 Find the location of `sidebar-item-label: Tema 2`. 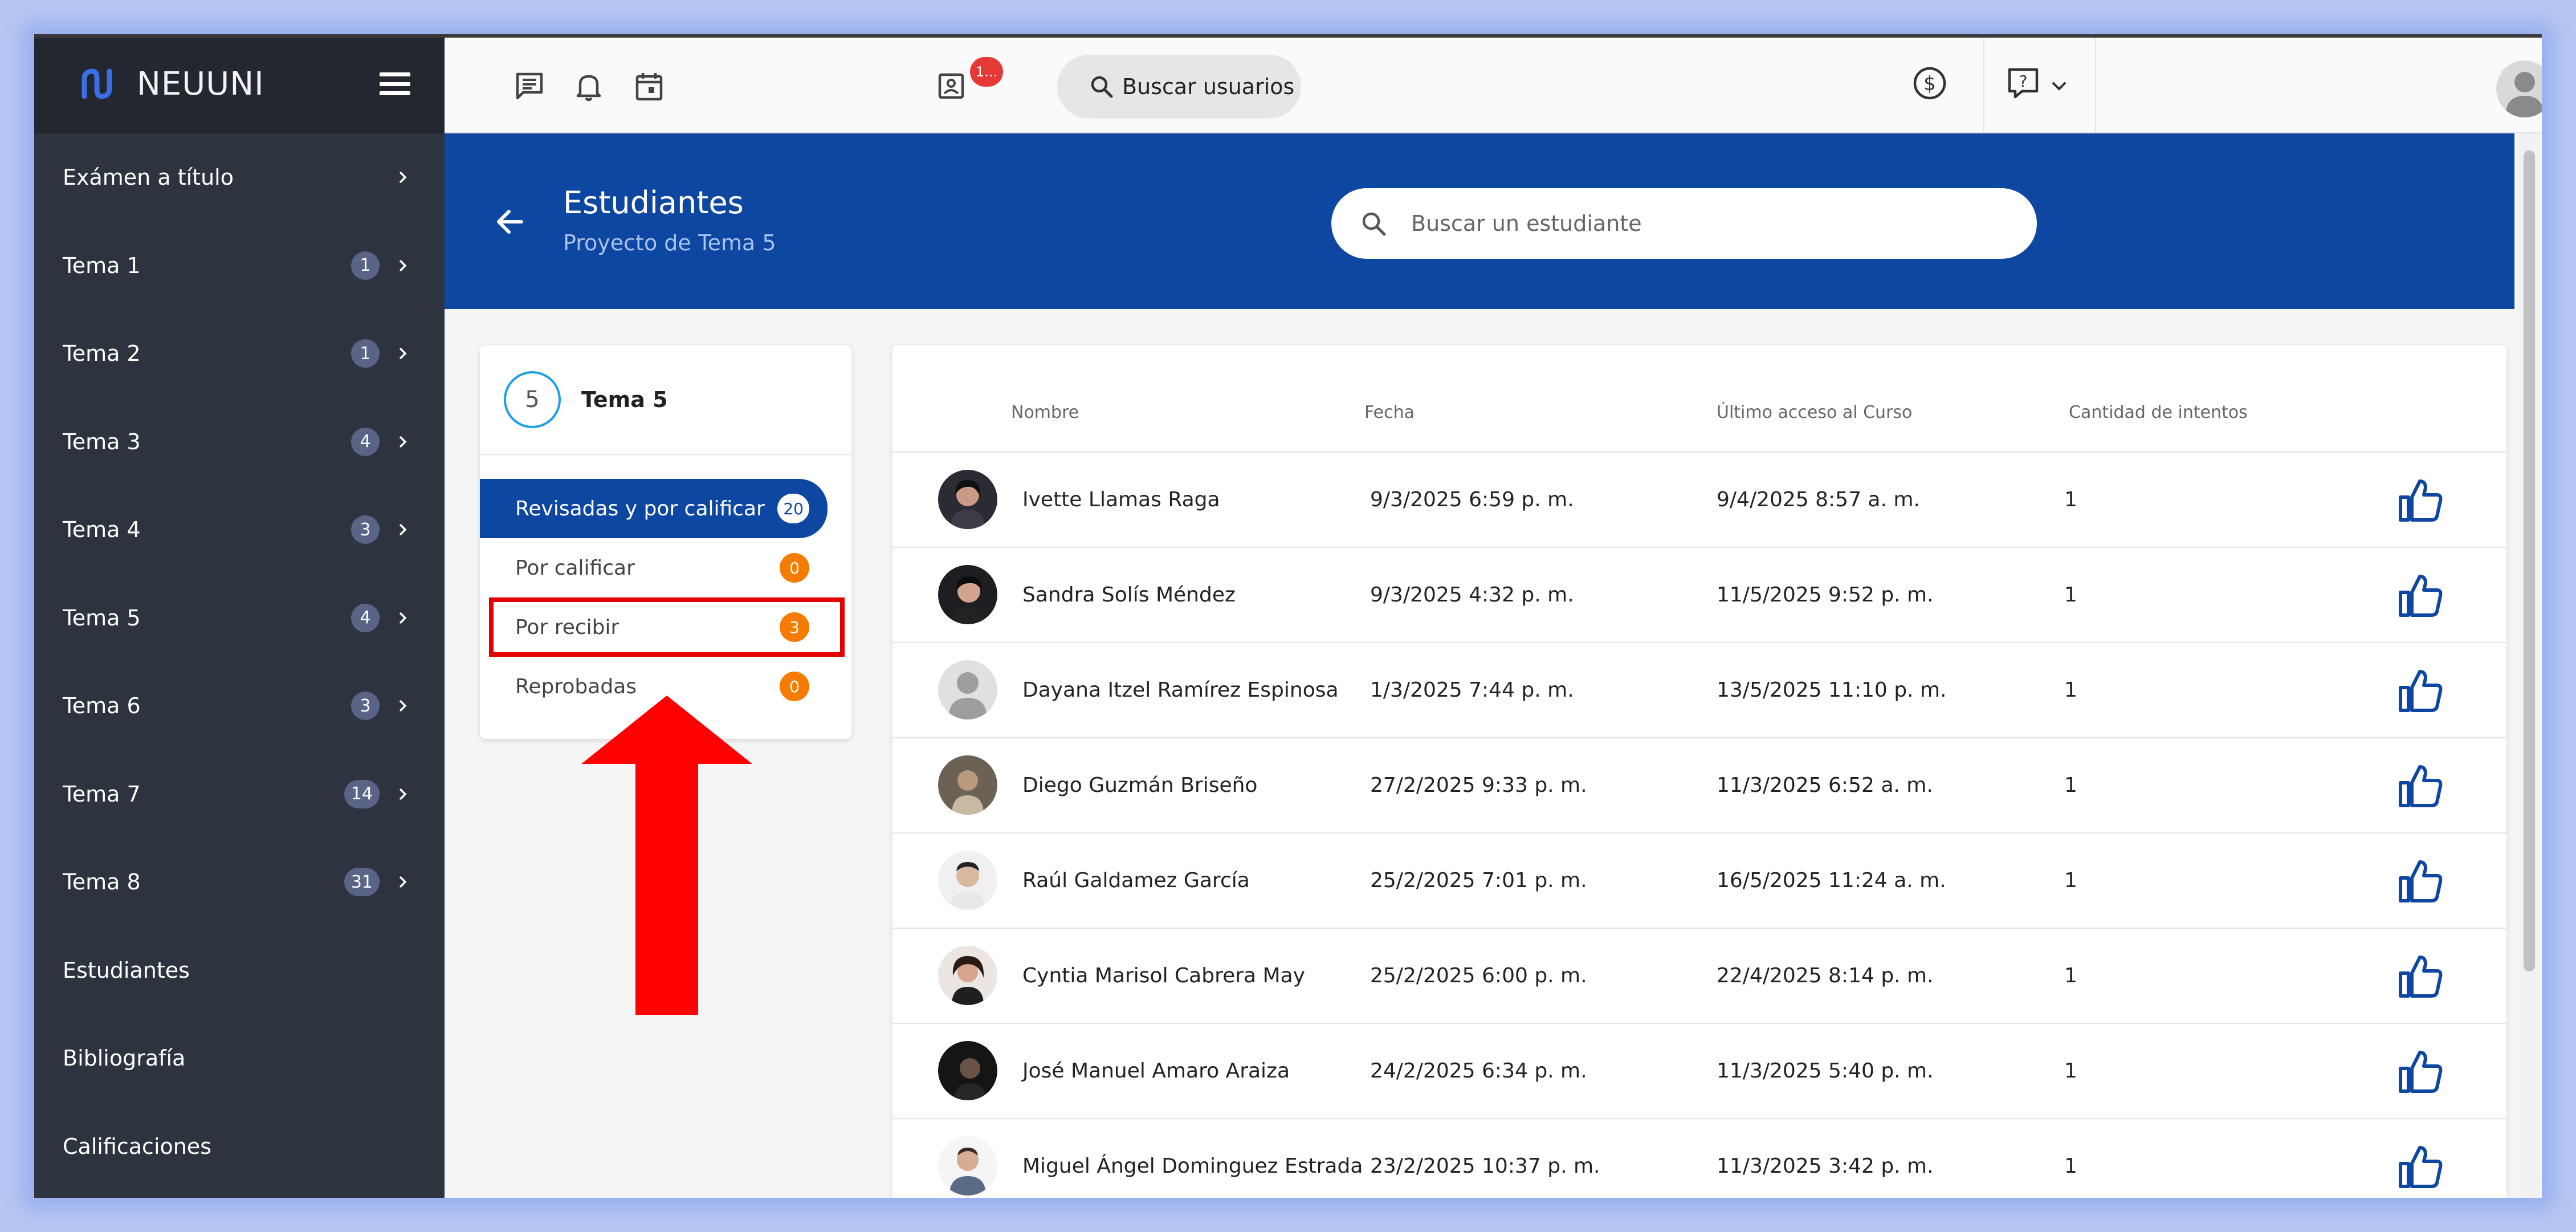

sidebar-item-label: Tema 2 is located at coordinates (102, 354).